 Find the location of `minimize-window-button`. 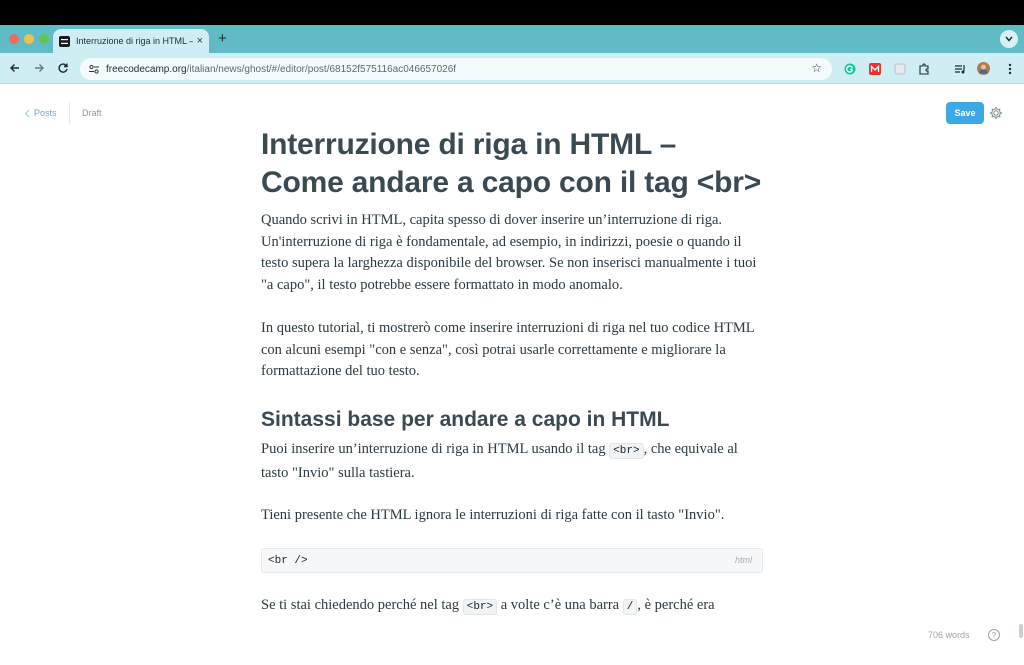

minimize-window-button is located at coordinates (29, 39).